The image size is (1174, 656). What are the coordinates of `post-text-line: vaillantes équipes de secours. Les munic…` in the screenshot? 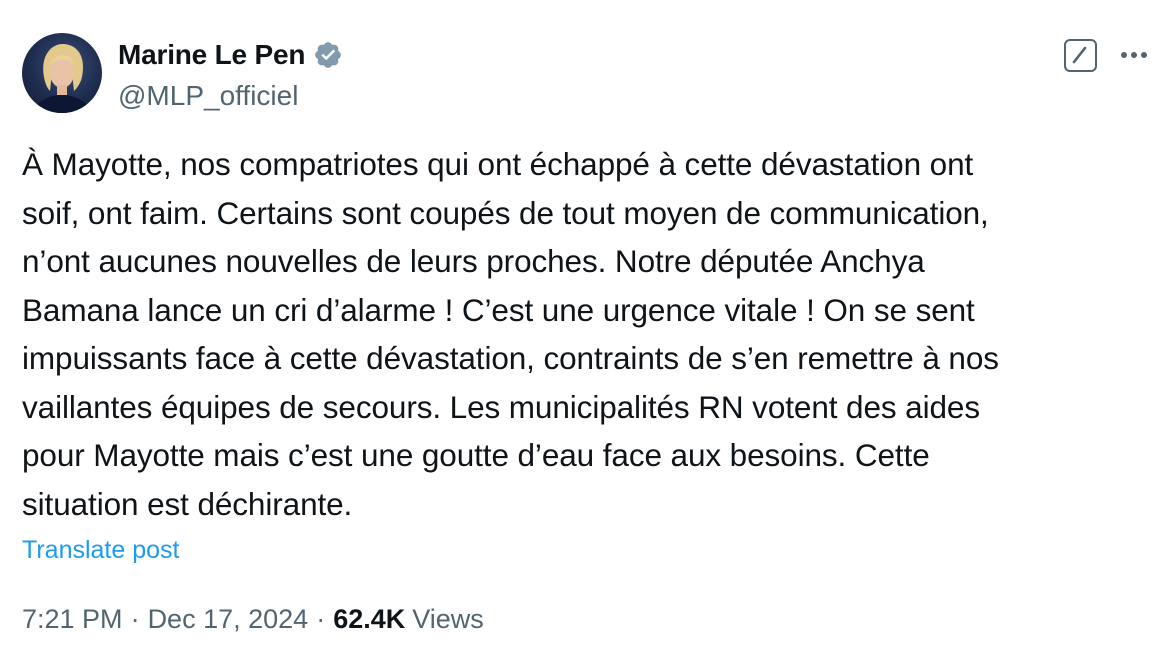 It's located at (501, 406).